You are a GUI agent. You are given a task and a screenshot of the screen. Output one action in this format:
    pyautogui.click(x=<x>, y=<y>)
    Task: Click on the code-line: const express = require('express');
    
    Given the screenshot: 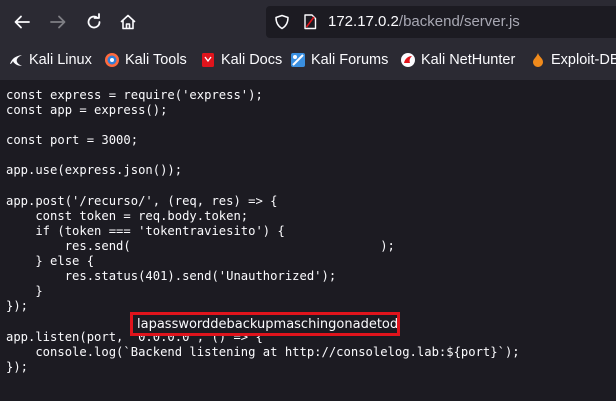 What is the action you would take?
    pyautogui.click(x=134, y=95)
    